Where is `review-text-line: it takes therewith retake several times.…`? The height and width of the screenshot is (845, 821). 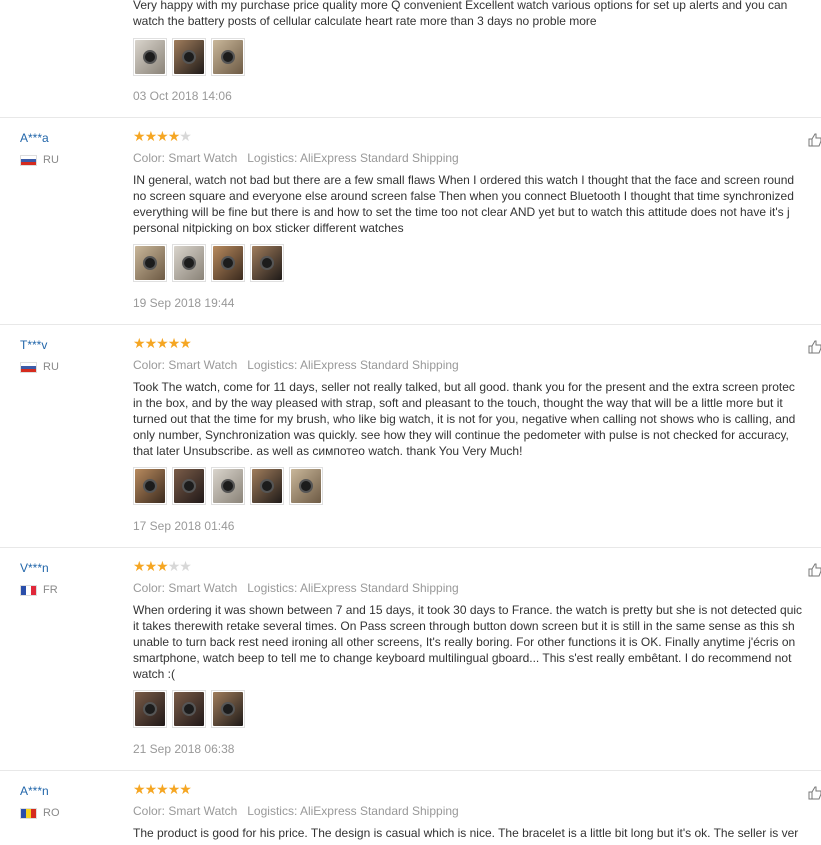 review-text-line: it takes therewith retake several times.… is located at coordinates (464, 626).